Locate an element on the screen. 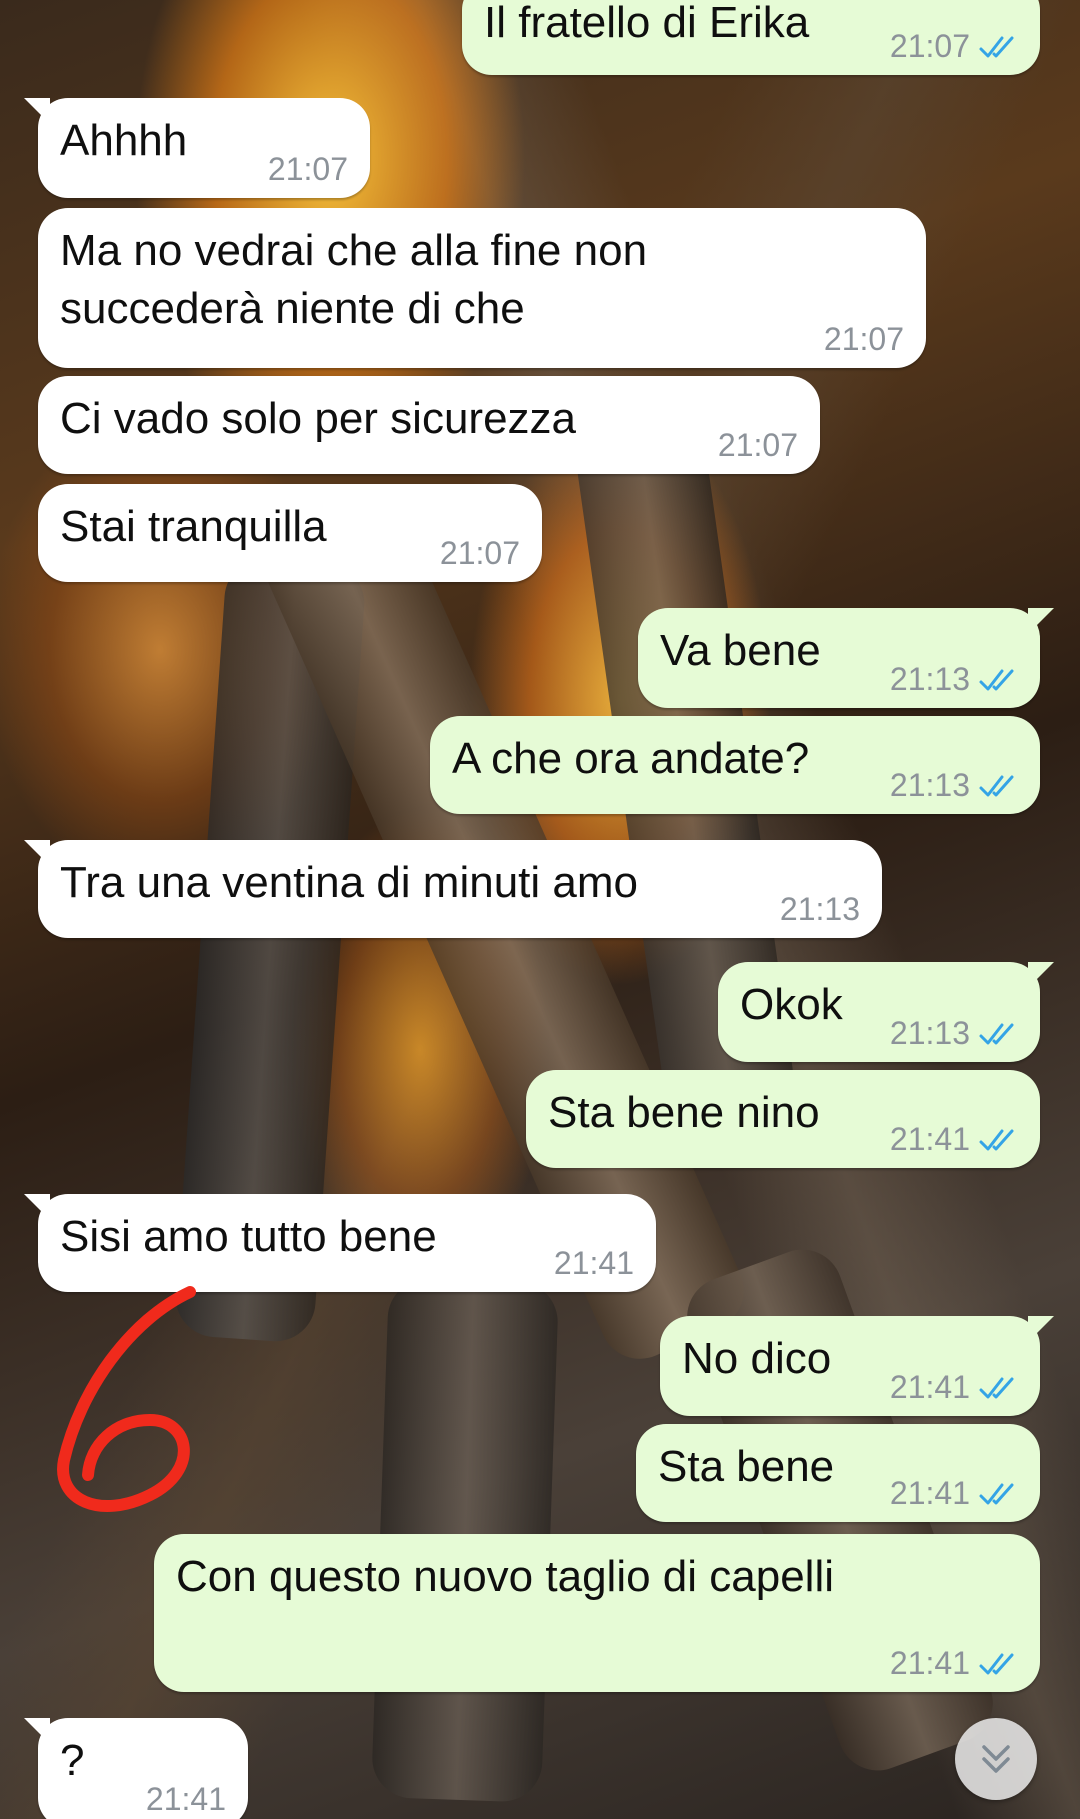 This screenshot has height=1819, width=1080. incoming-message-bubble: Sisi amo tutto bene 21:41 is located at coordinates (340, 1243).